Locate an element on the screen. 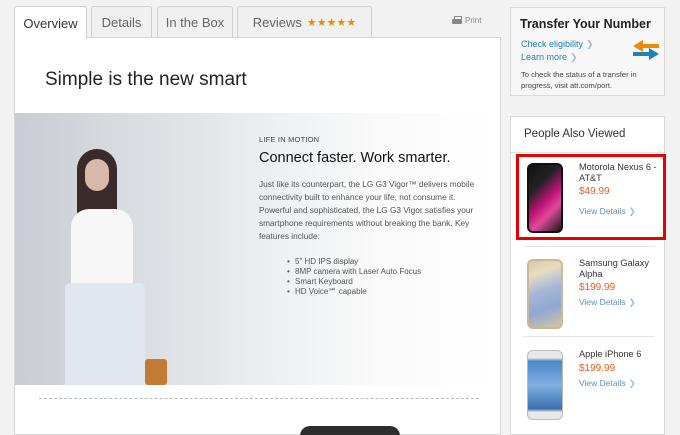 The width and height of the screenshot is (680, 435). tab-overview-label: Overview is located at coordinates (50, 23).